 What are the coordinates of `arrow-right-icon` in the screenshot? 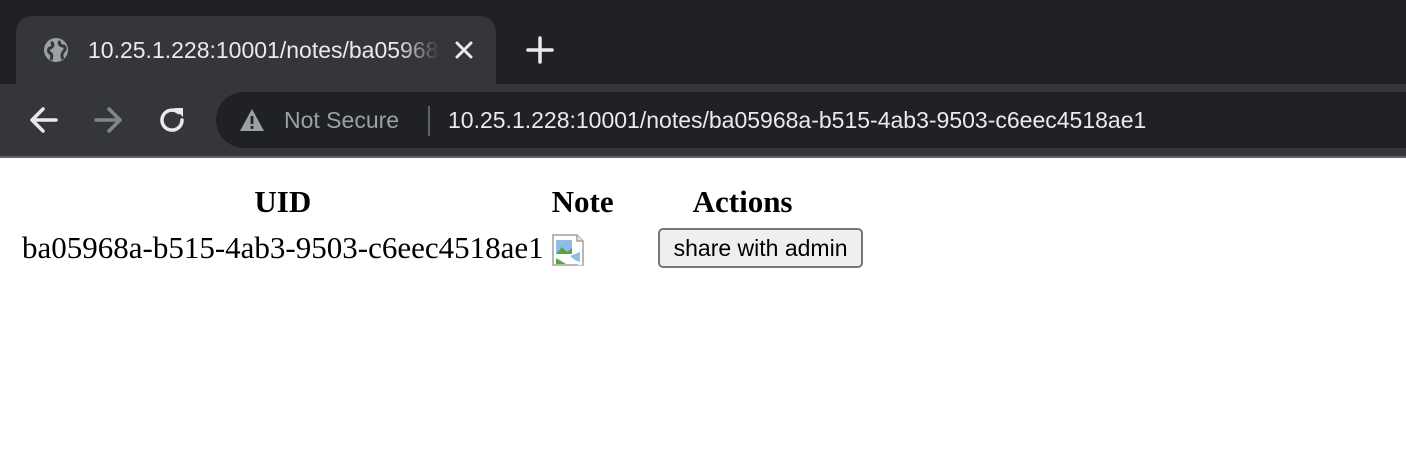 It's located at (108, 120).